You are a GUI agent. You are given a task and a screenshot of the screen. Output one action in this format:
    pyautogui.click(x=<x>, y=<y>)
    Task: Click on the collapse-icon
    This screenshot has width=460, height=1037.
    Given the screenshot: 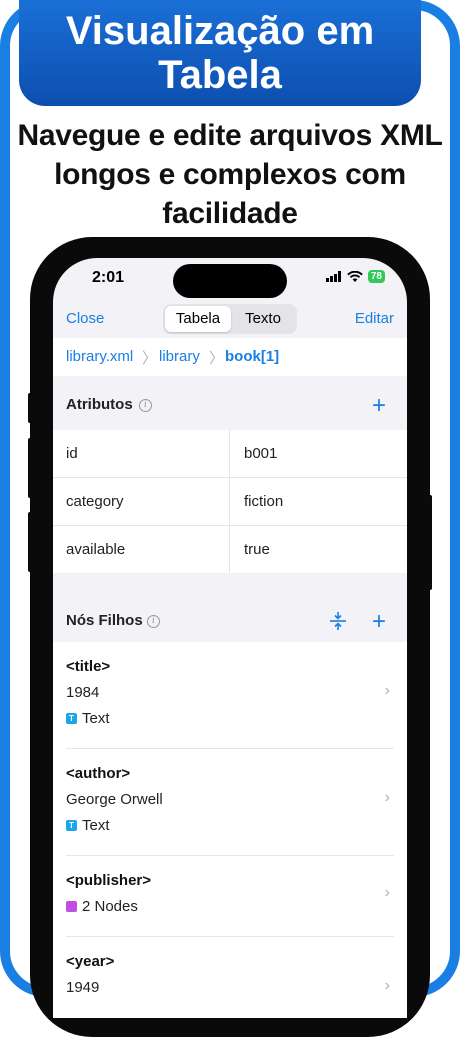 What is the action you would take?
    pyautogui.click(x=338, y=621)
    